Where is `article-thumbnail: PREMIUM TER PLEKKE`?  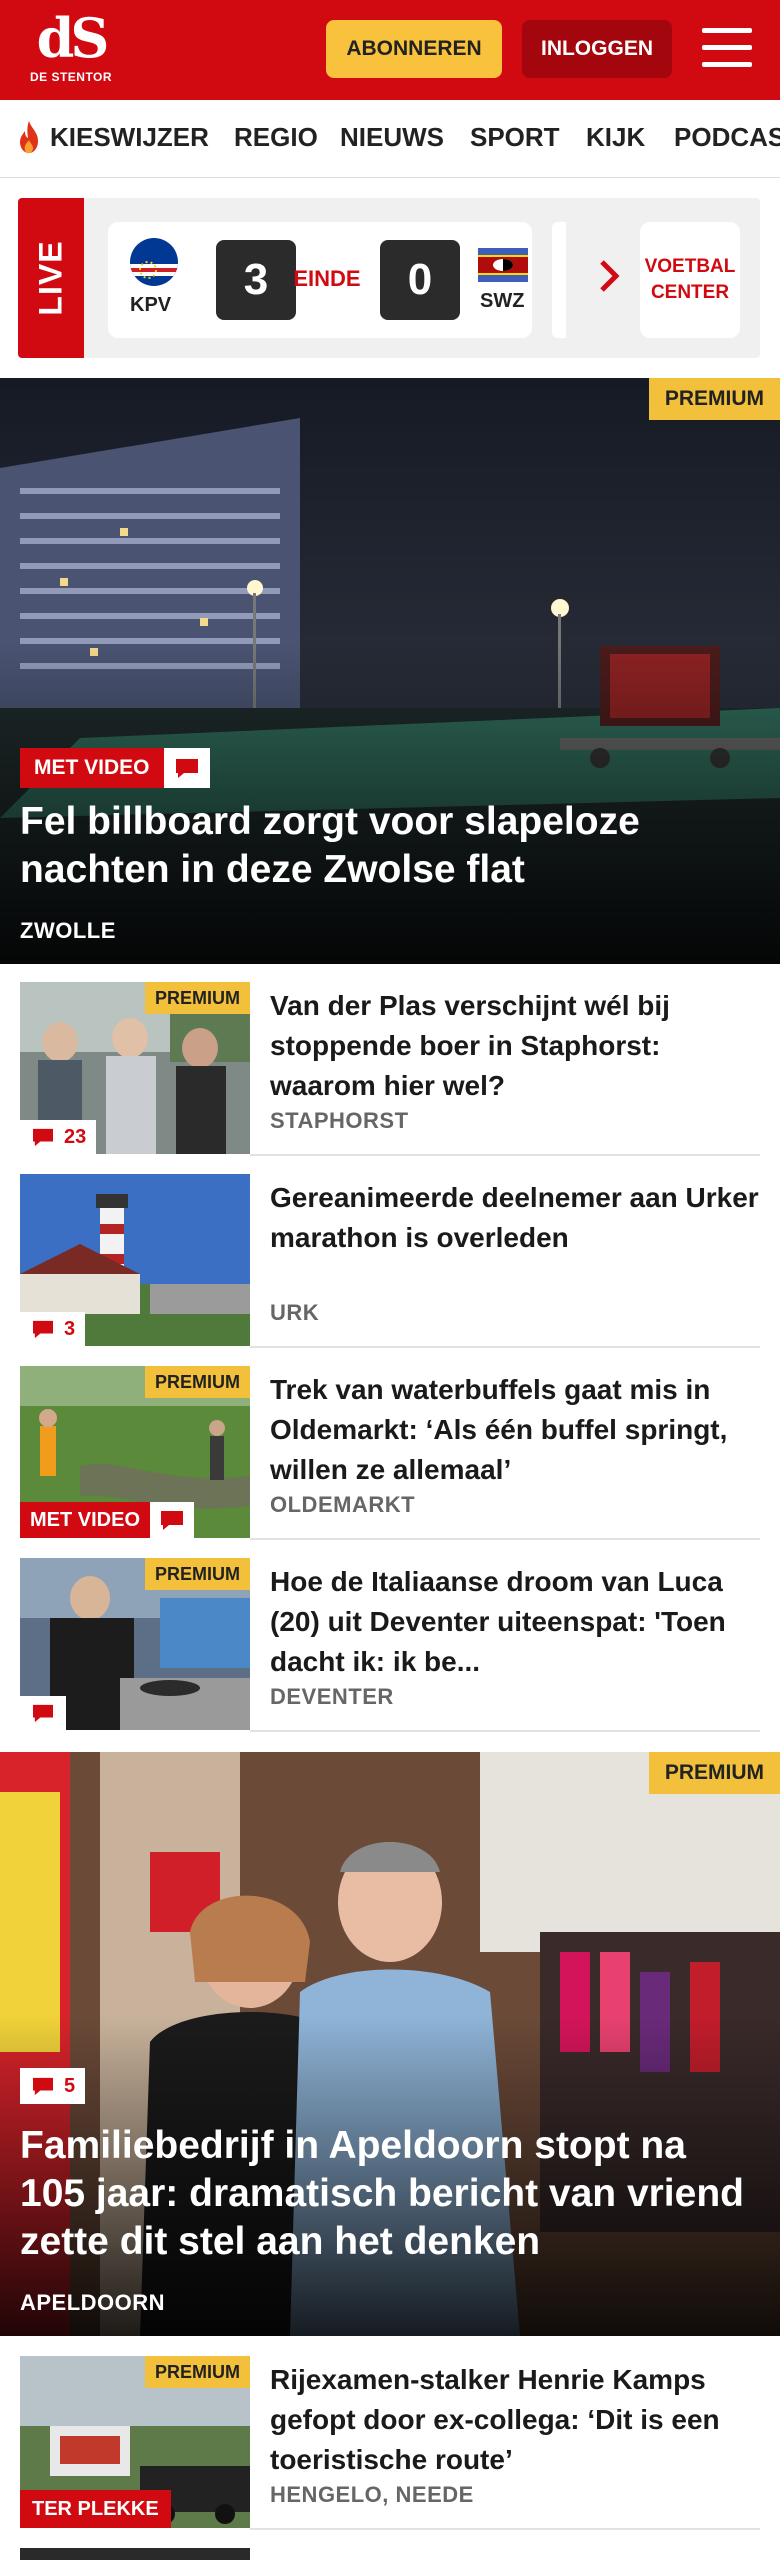
article-thumbnail: PREMIUM TER PLEKKE is located at coordinates (135, 2442).